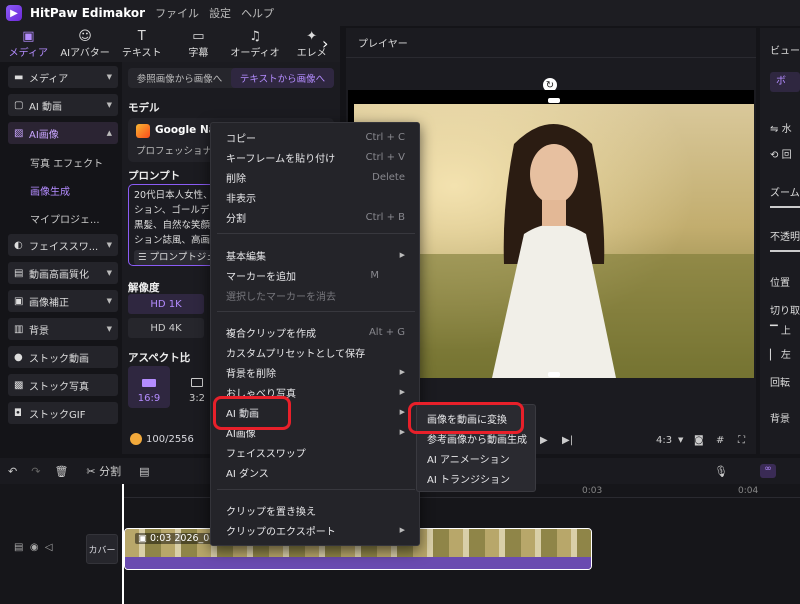  I want to click on sidebar-item-stock-gif: ◘ ストックGIF, so click(63, 413).